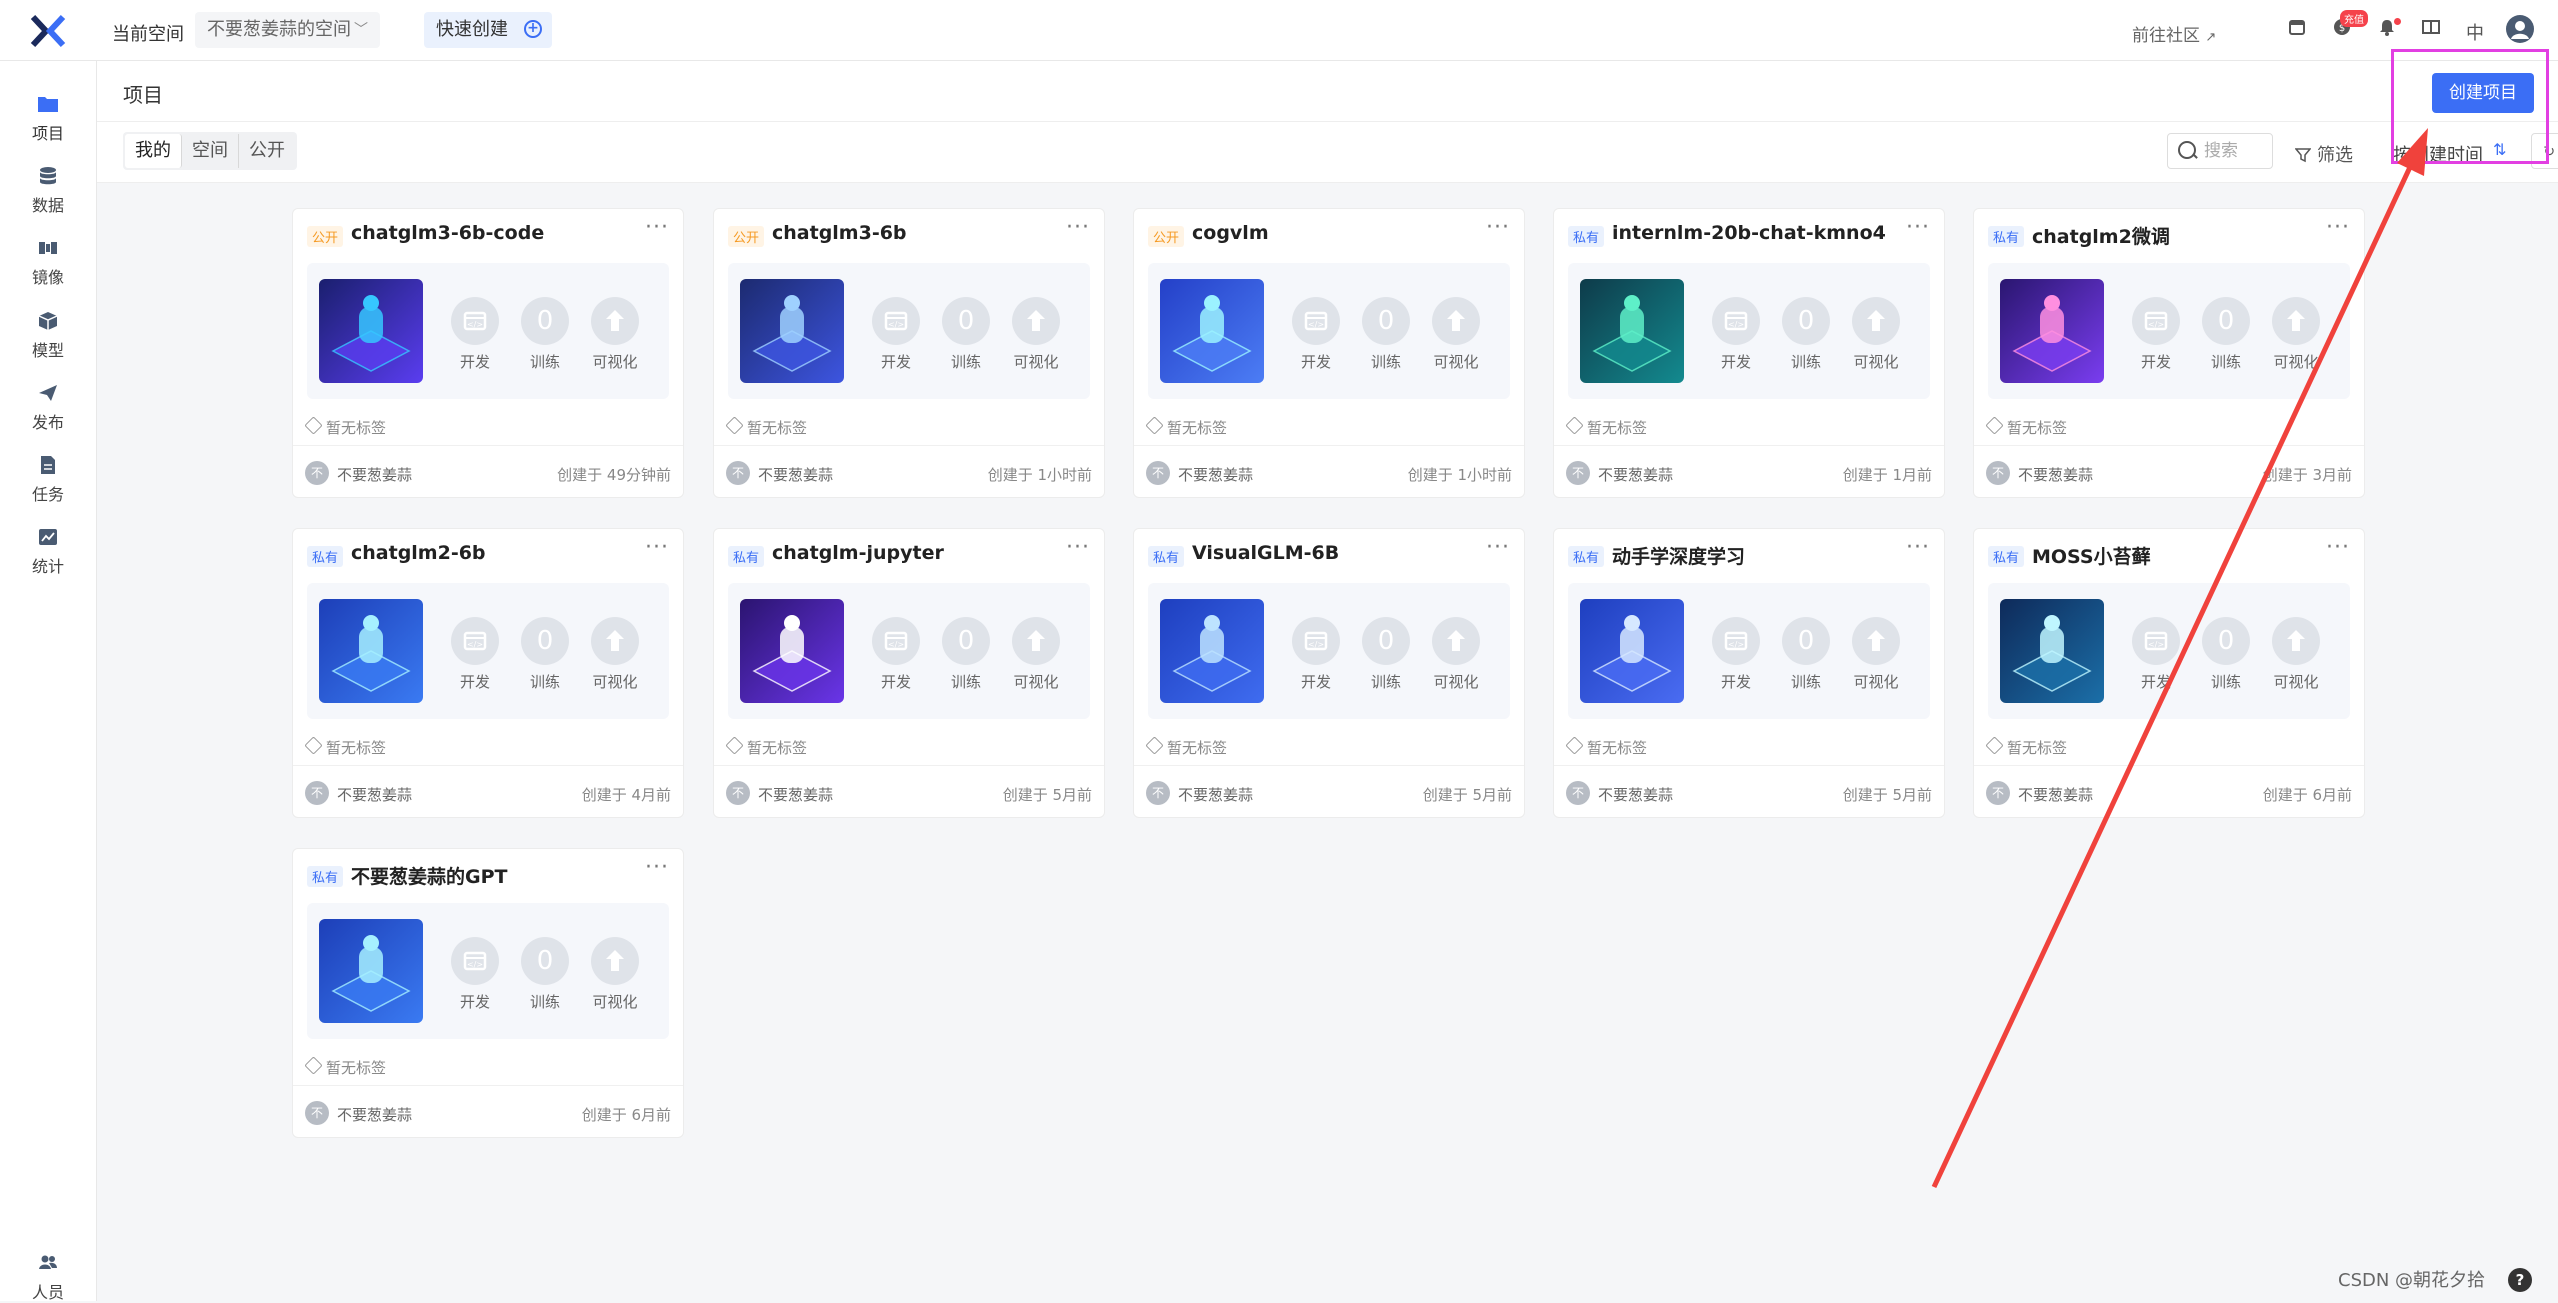  What do you see at coordinates (447, 233) in the screenshot?
I see `project-name: chatglm3-6b-code` at bounding box center [447, 233].